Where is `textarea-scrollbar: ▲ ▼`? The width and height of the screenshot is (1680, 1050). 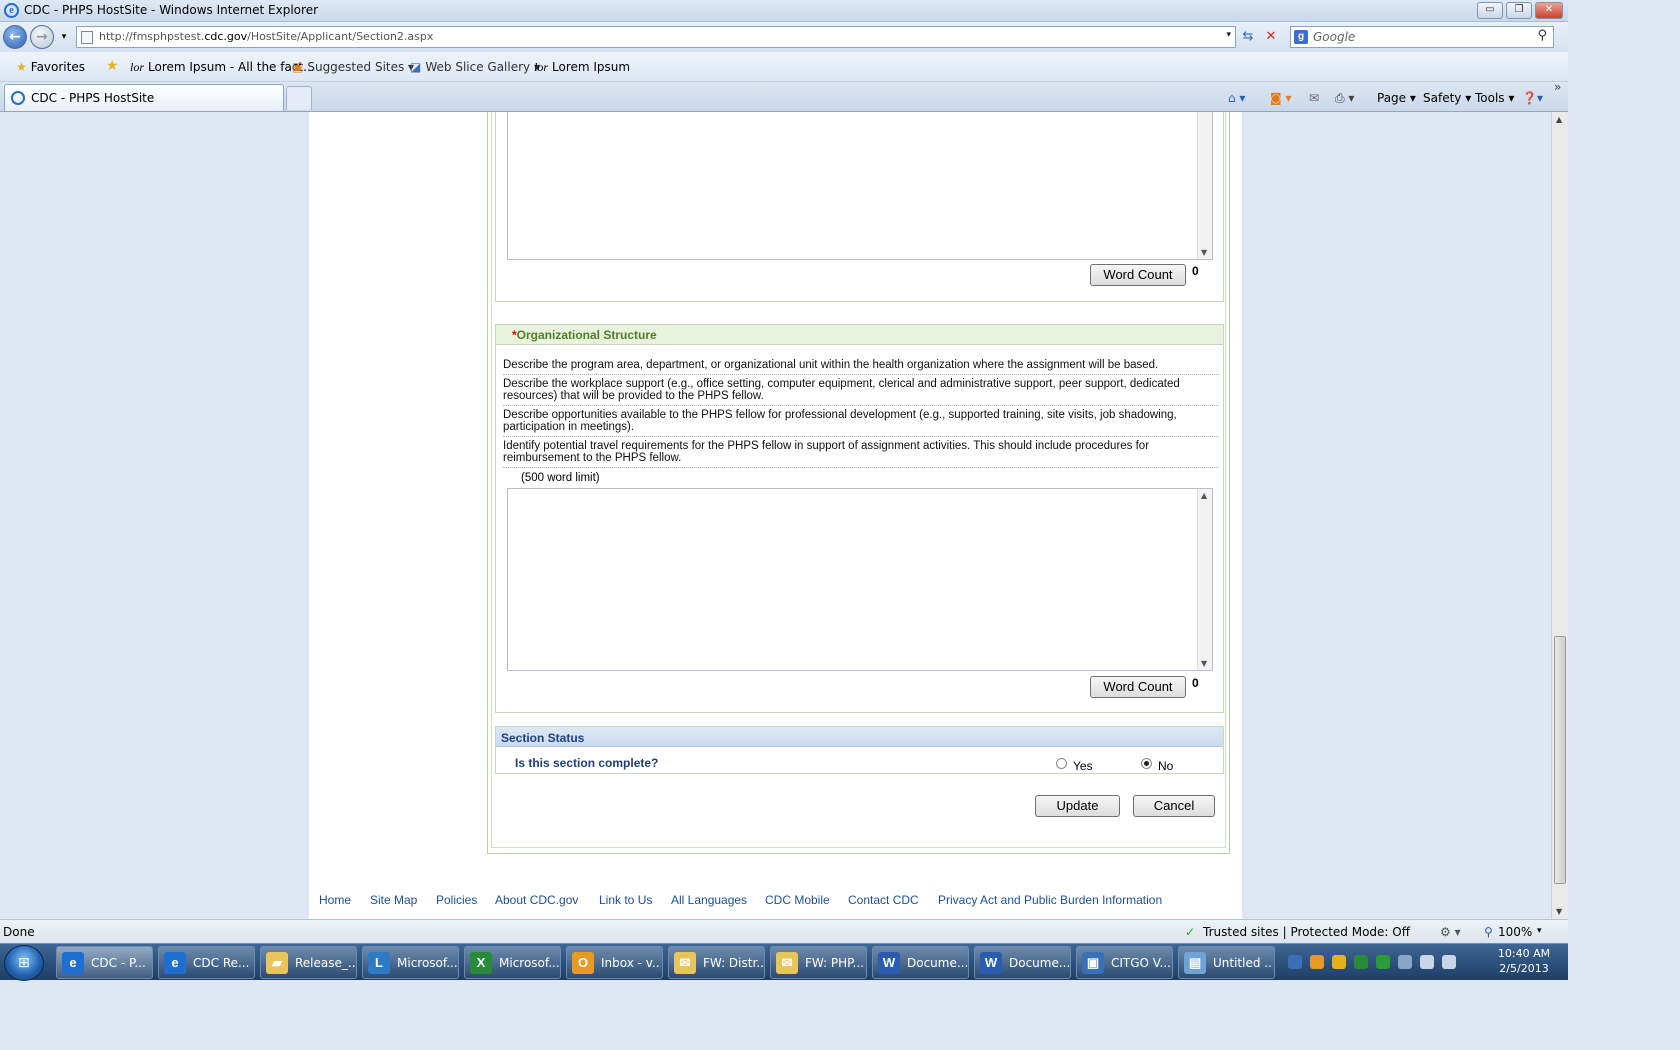
textarea-scrollbar: ▲ ▼ is located at coordinates (1204, 579).